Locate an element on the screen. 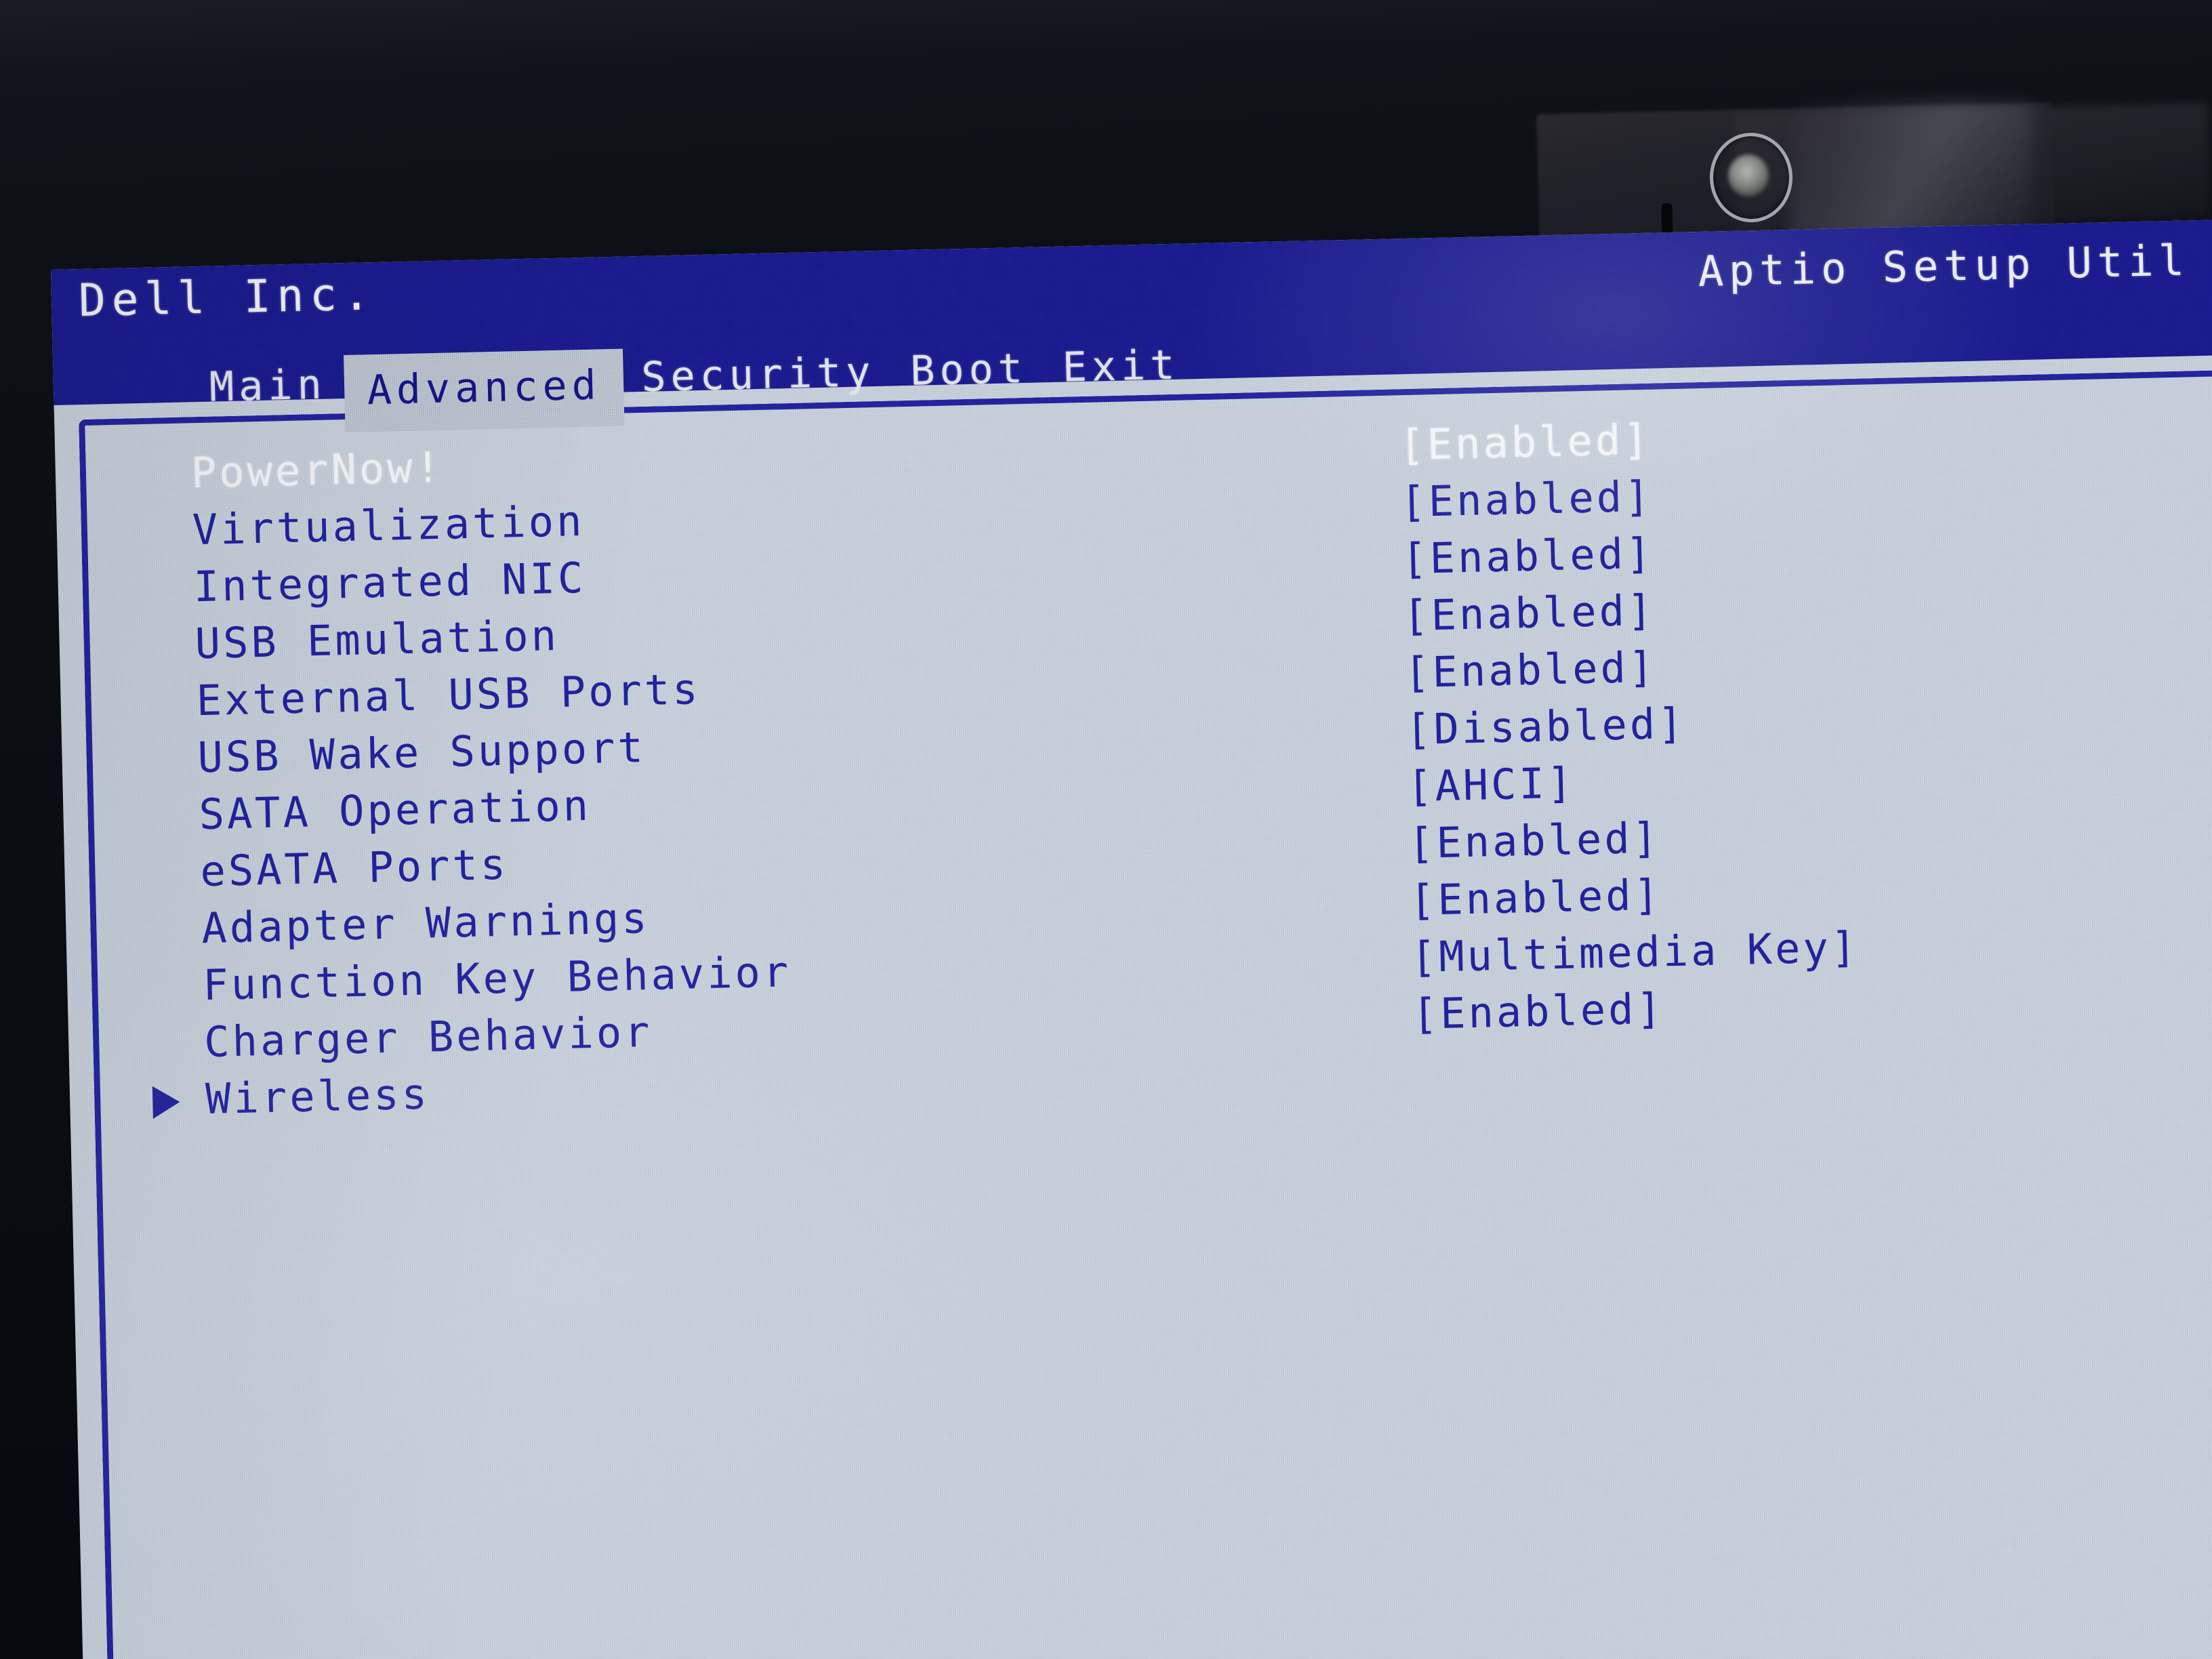  webcam-lens-icon is located at coordinates (1748, 176).